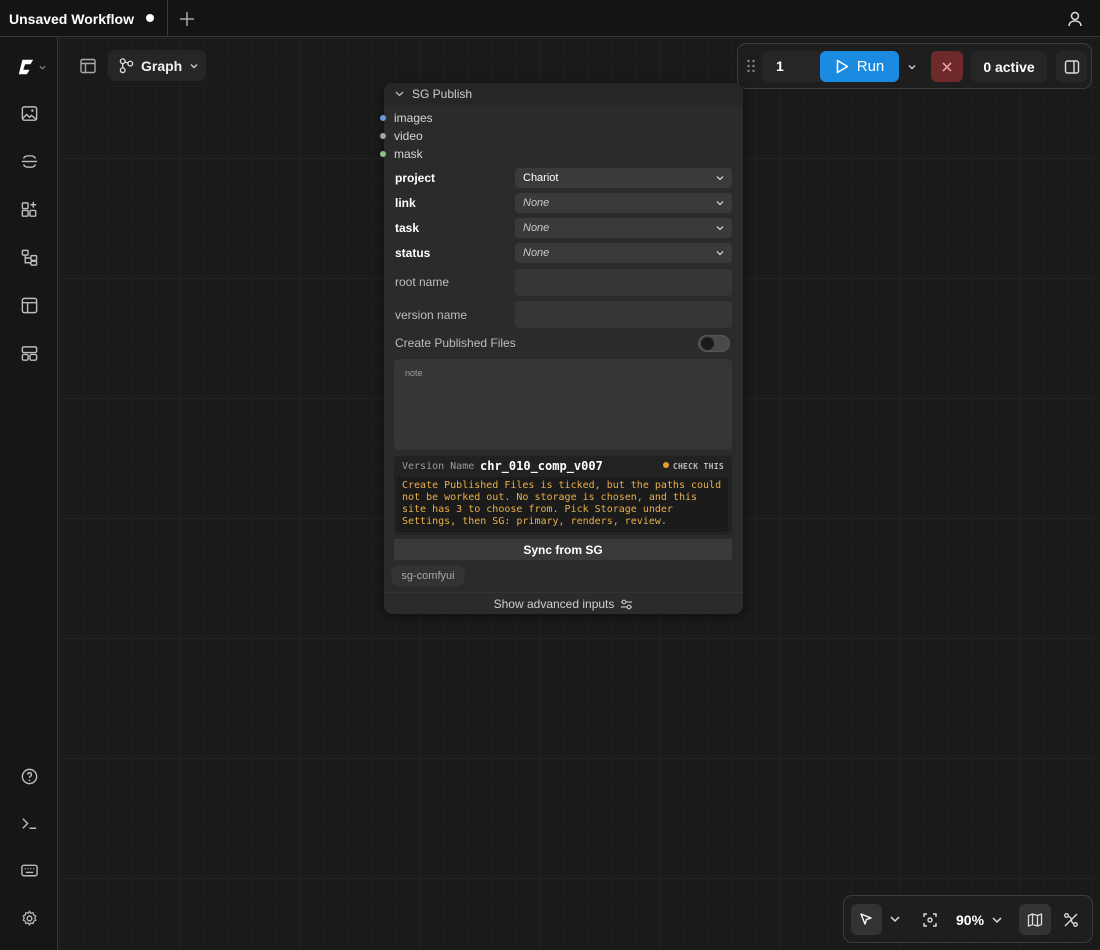 This screenshot has height=950, width=1100. Describe the element at coordinates (442, 94) in the screenshot. I see `node-title: SG Publish` at that location.